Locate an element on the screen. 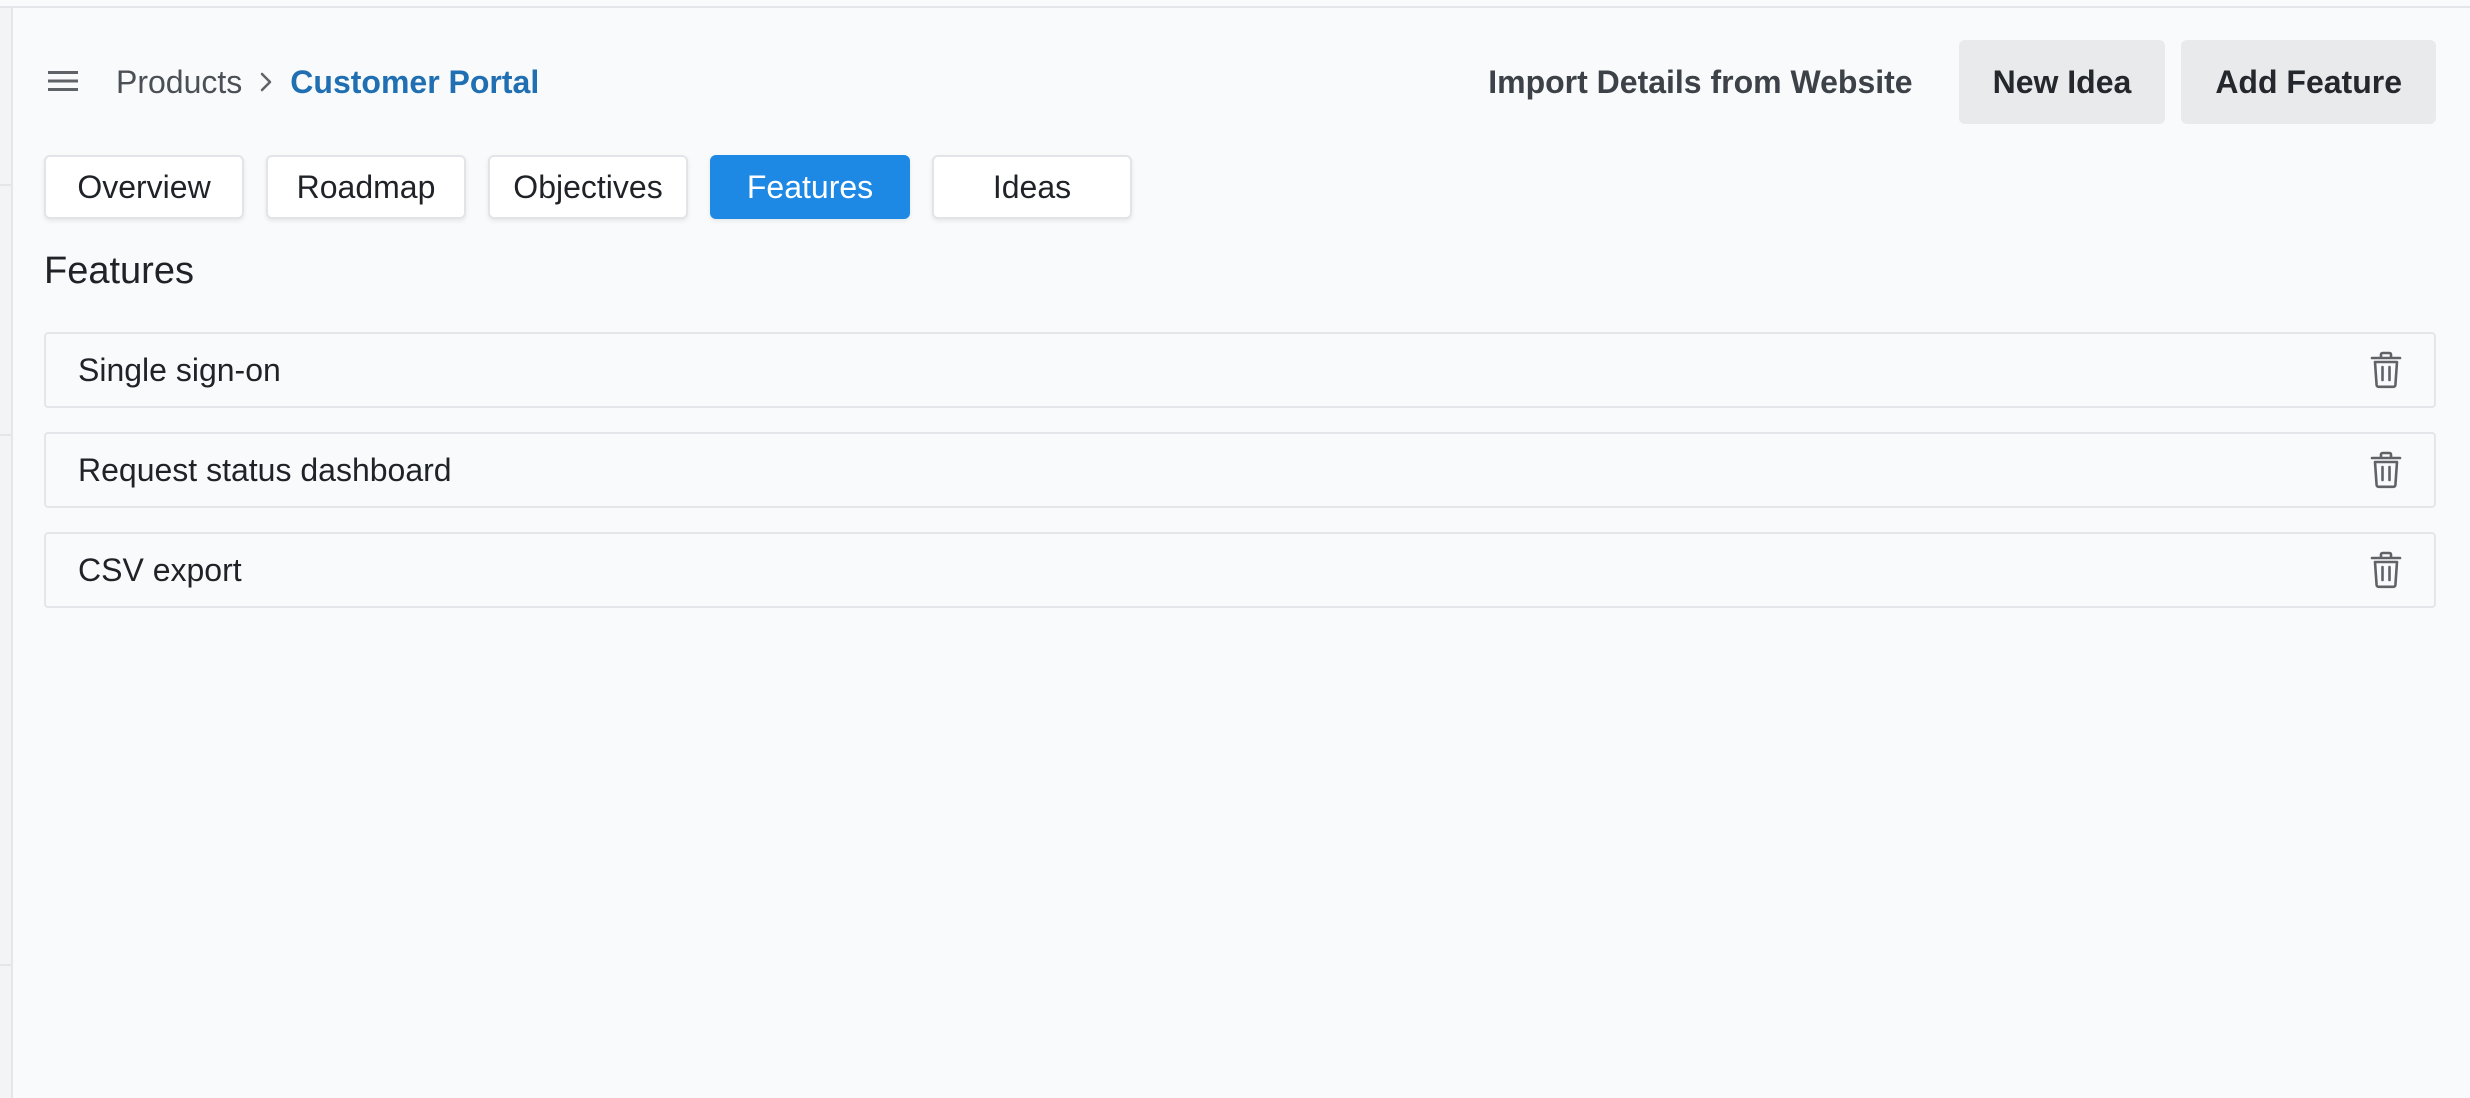 The width and height of the screenshot is (2470, 1098). breadcrumb: Products Customer Portal is located at coordinates (327, 82).